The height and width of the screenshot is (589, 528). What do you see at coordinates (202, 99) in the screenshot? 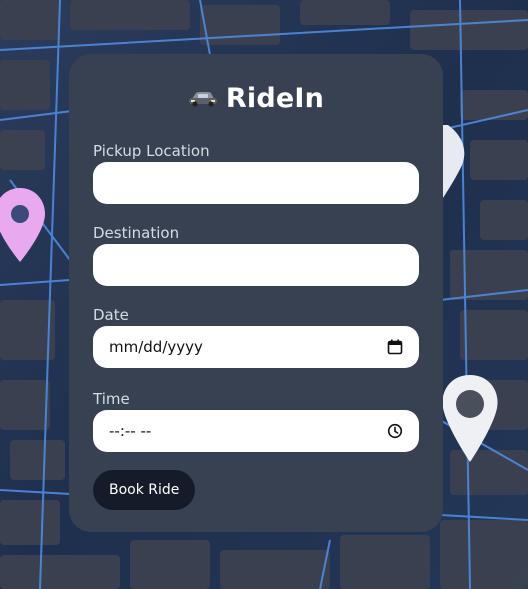
I see `car-icon` at bounding box center [202, 99].